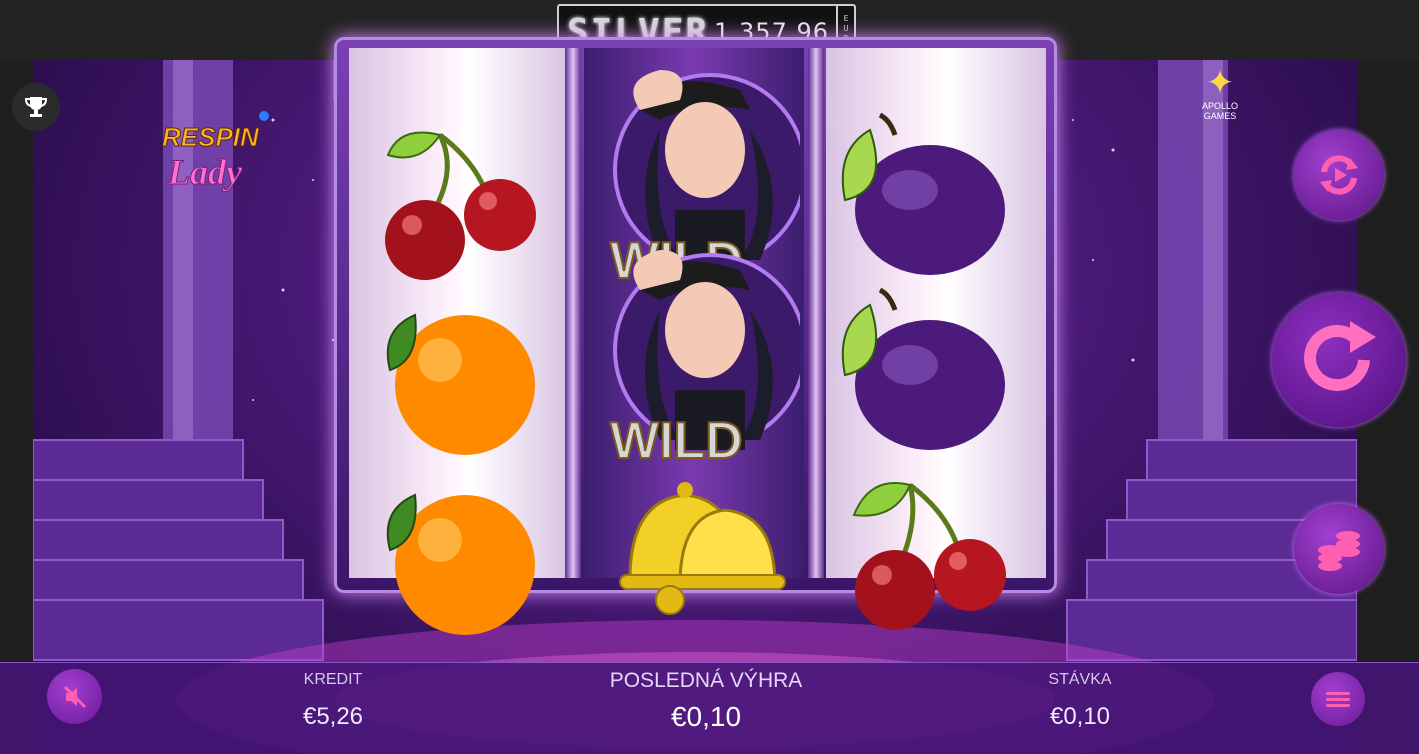 The width and height of the screenshot is (1419, 754). Describe the element at coordinates (703, 360) in the screenshot. I see `wild-lady-icon: WILD` at that location.